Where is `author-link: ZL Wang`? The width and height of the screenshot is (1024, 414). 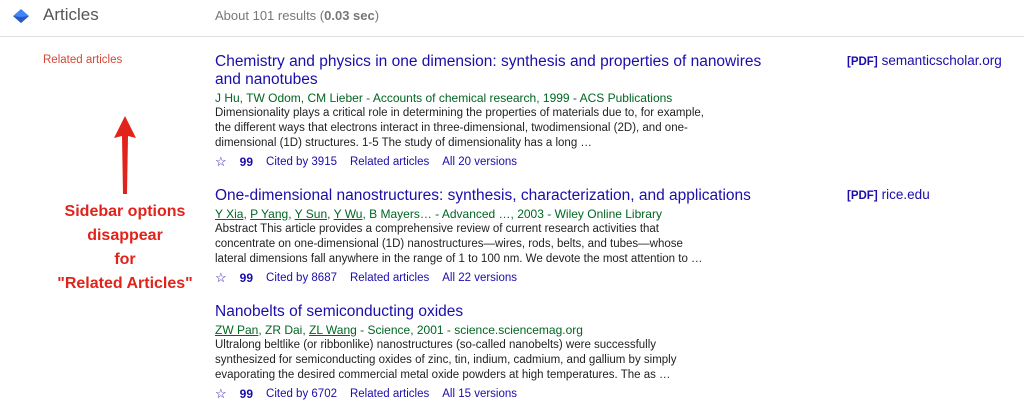 author-link: ZL Wang is located at coordinates (333, 330).